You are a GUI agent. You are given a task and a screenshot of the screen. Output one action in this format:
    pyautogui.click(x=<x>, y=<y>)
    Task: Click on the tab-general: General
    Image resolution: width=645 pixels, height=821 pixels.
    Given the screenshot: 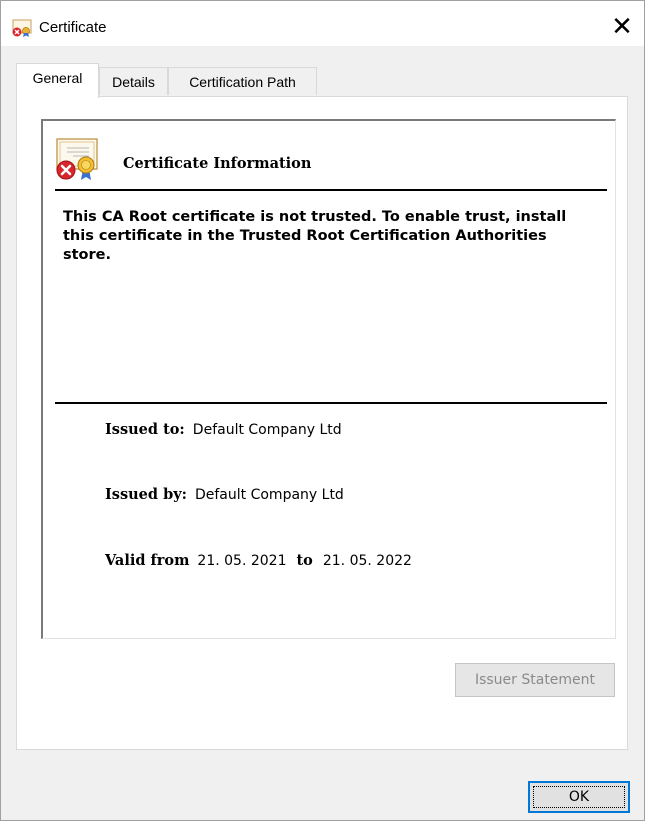 What is the action you would take?
    pyautogui.click(x=57, y=80)
    